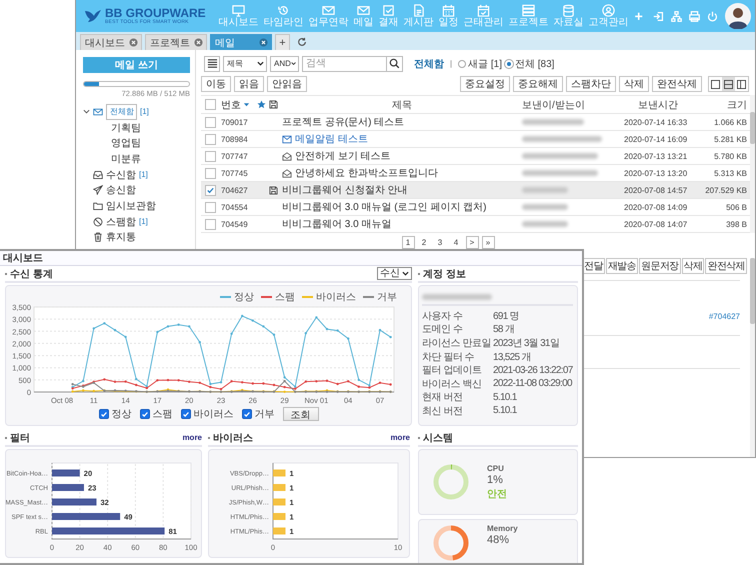 This screenshot has height=565, width=756. I want to click on sort-caret-icon, so click(246, 104).